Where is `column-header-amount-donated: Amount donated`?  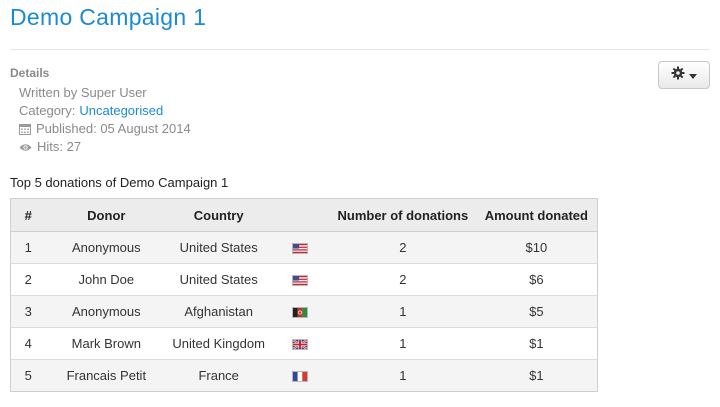 column-header-amount-donated: Amount donated is located at coordinates (536, 215).